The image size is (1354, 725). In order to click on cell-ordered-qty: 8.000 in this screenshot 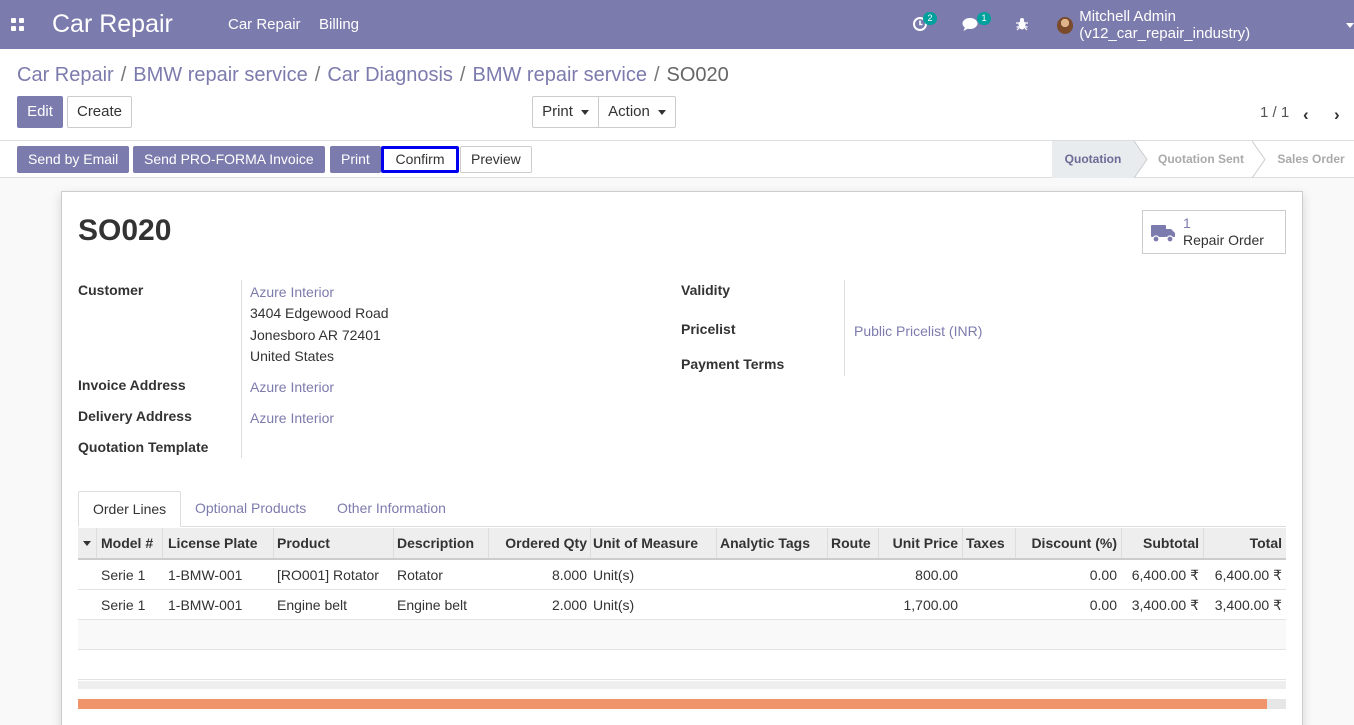, I will do `click(569, 575)`.